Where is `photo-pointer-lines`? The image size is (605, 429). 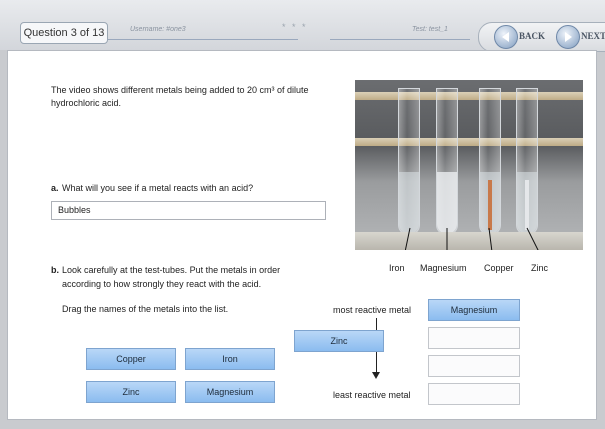
photo-pointer-lines is located at coordinates (471, 238).